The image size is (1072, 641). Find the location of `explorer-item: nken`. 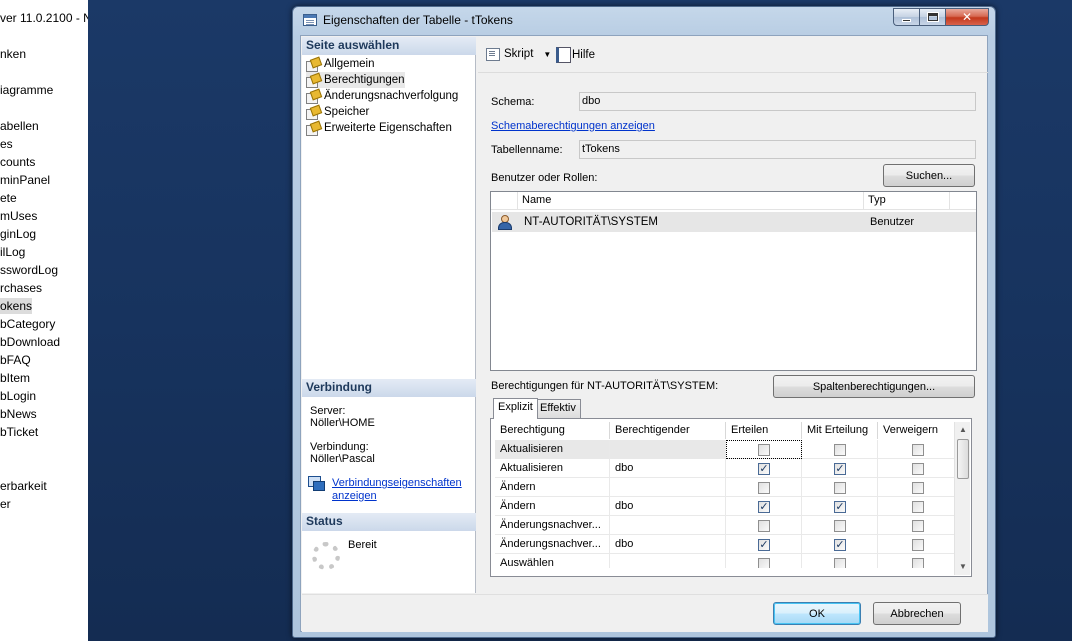

explorer-item: nken is located at coordinates (13, 54).